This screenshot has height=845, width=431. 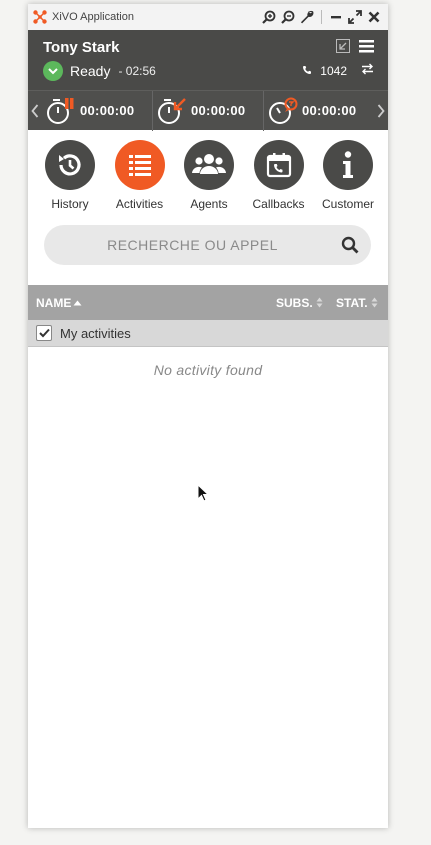 I want to click on minimize-icon, so click(x=336, y=17).